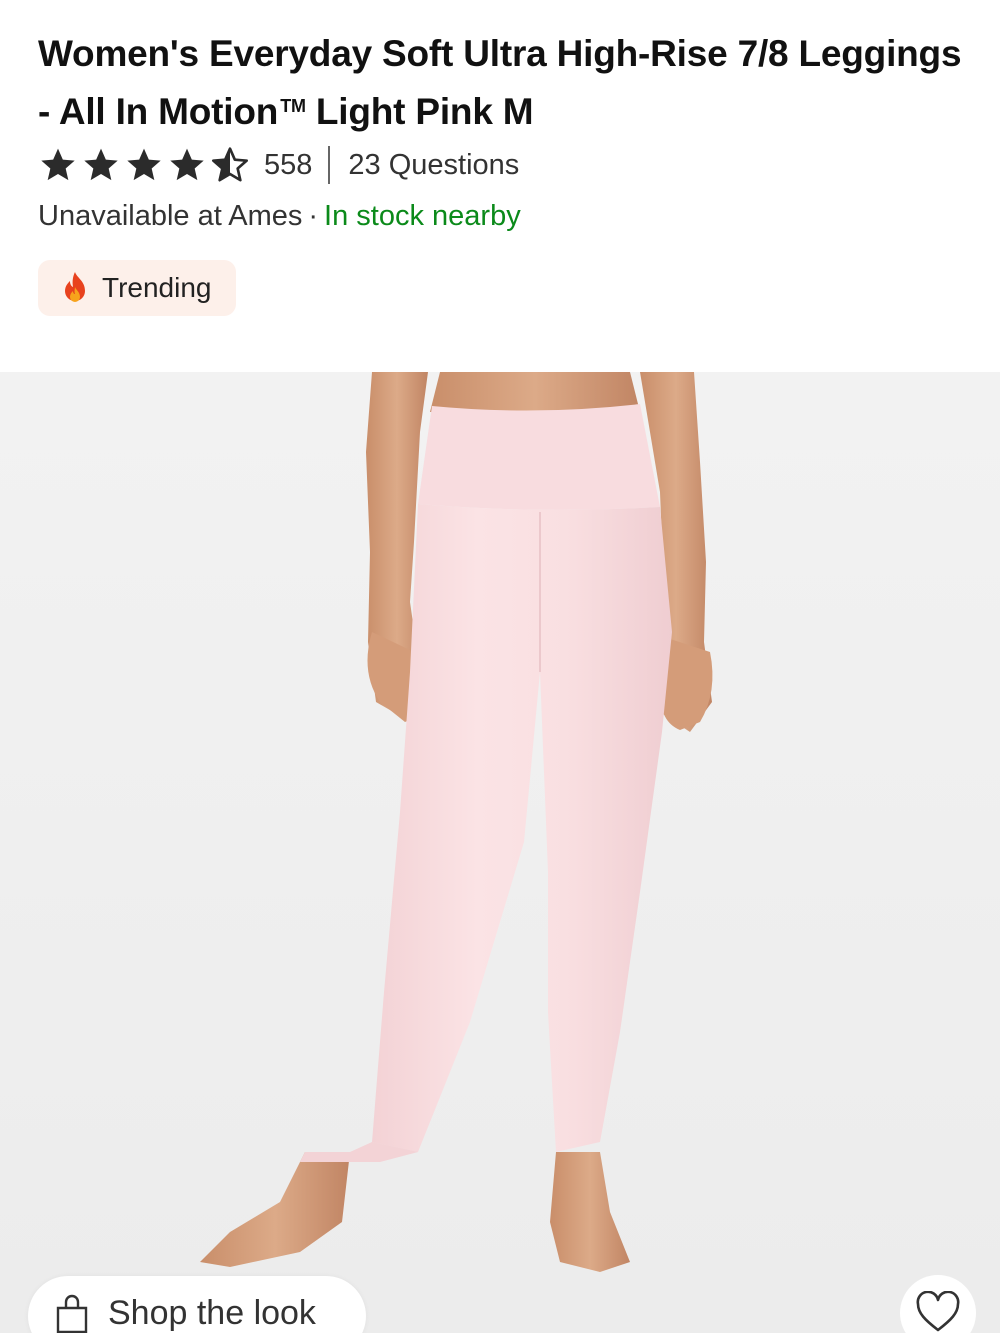  I want to click on trending-badge: Trending, so click(137, 288).